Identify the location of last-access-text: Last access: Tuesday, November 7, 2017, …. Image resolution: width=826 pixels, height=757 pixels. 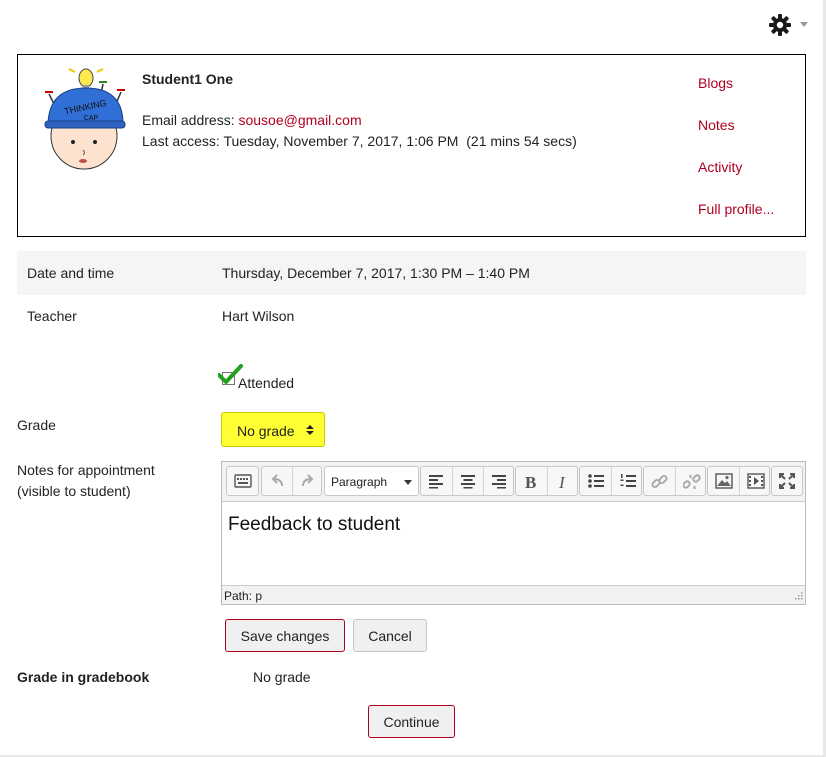
(359, 141).